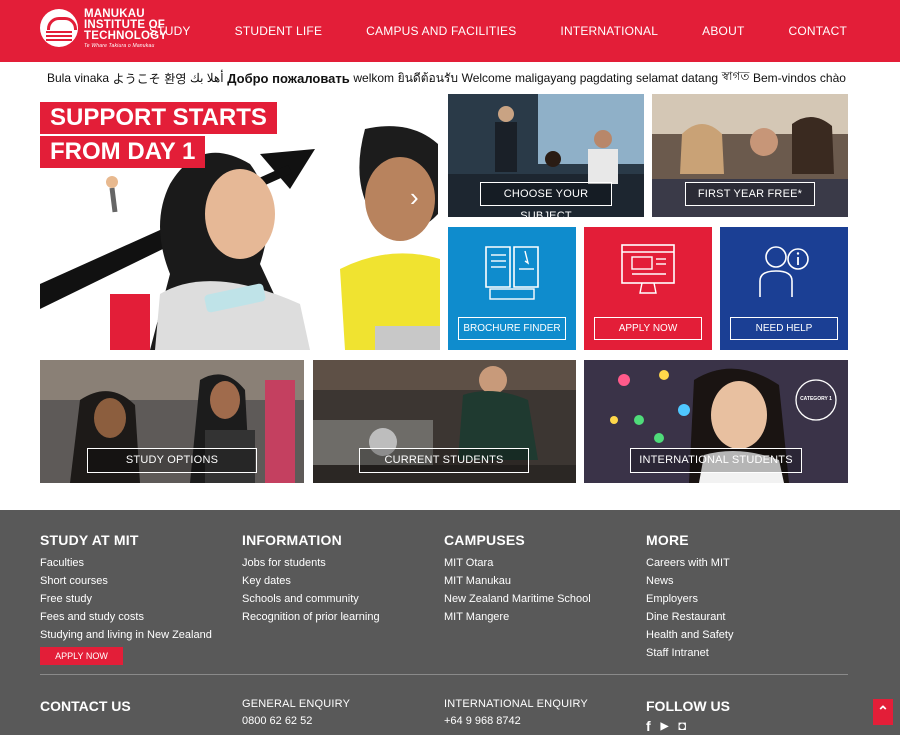  I want to click on nav-student-life: STUDENT LIFE, so click(279, 31).